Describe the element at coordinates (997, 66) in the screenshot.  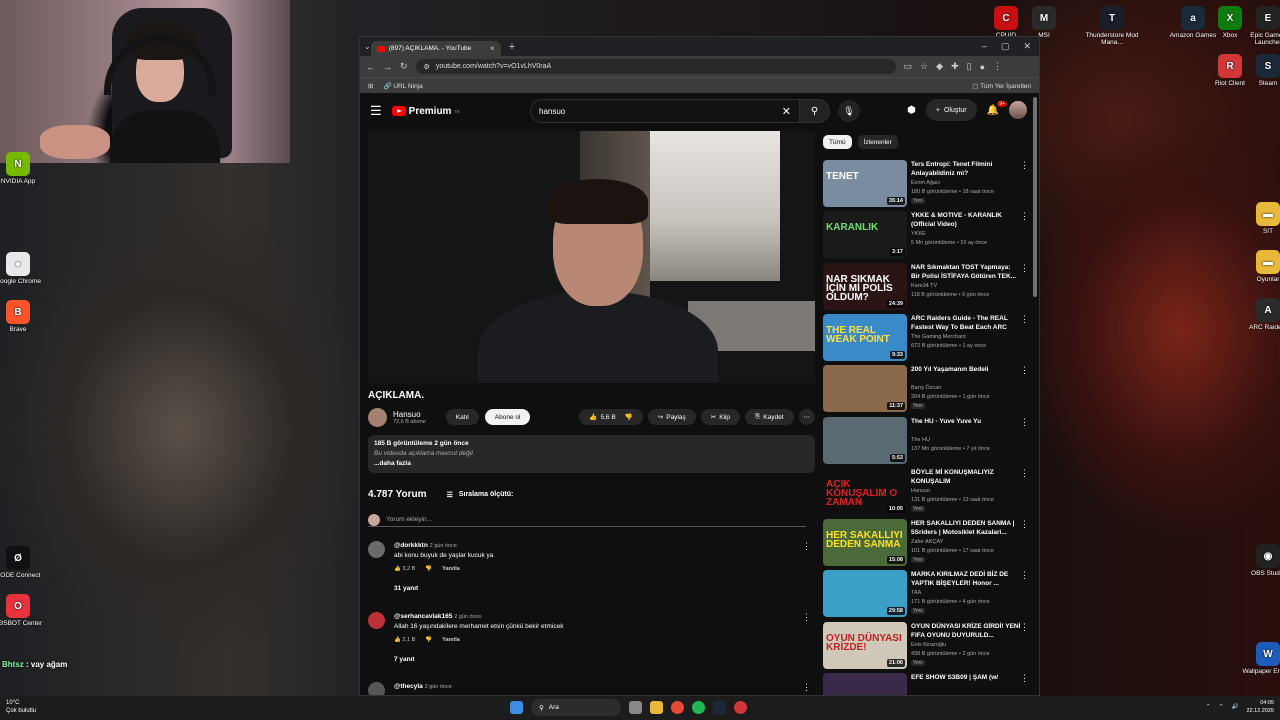
I see `menu-icon: ⋮` at that location.